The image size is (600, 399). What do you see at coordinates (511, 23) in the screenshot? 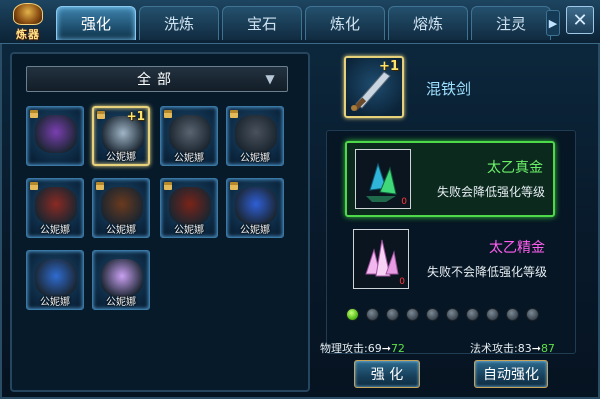
I see `tab-infuse: 注灵` at bounding box center [511, 23].